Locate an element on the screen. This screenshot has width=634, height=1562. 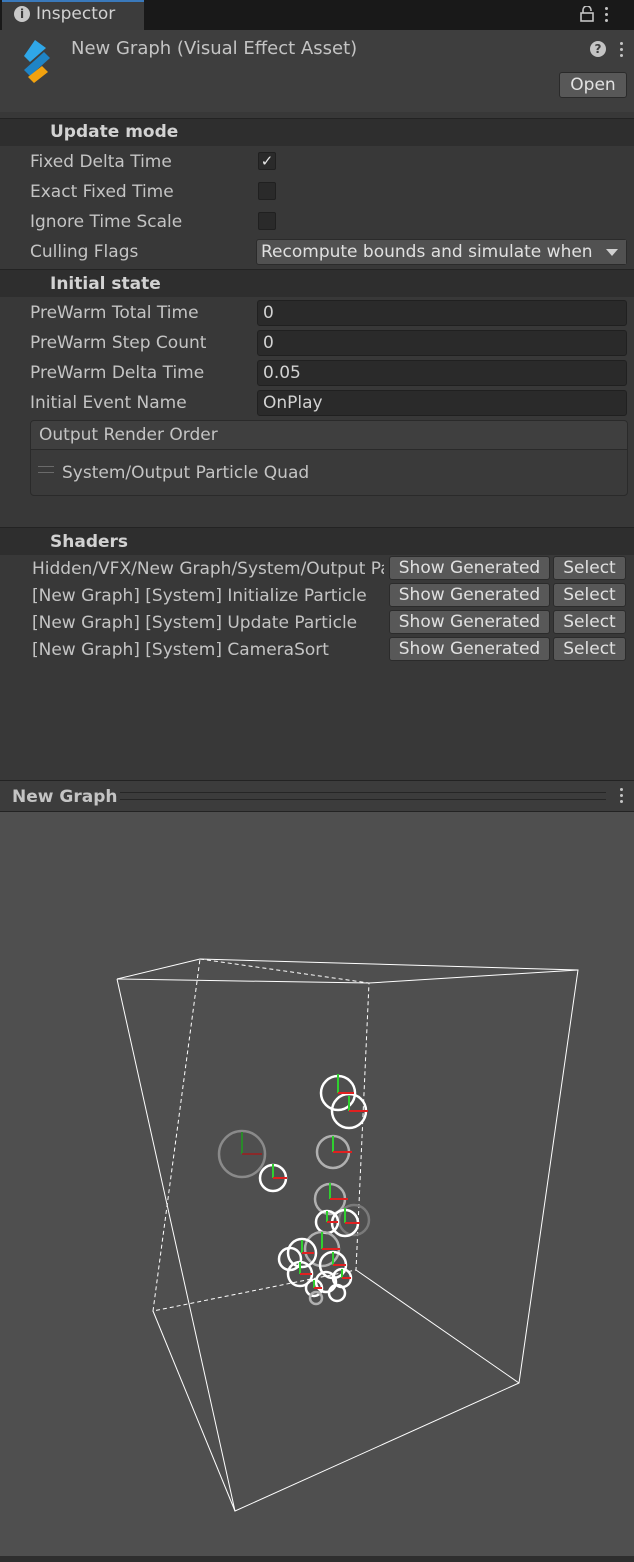
tab-menu-icon is located at coordinates (607, 16).